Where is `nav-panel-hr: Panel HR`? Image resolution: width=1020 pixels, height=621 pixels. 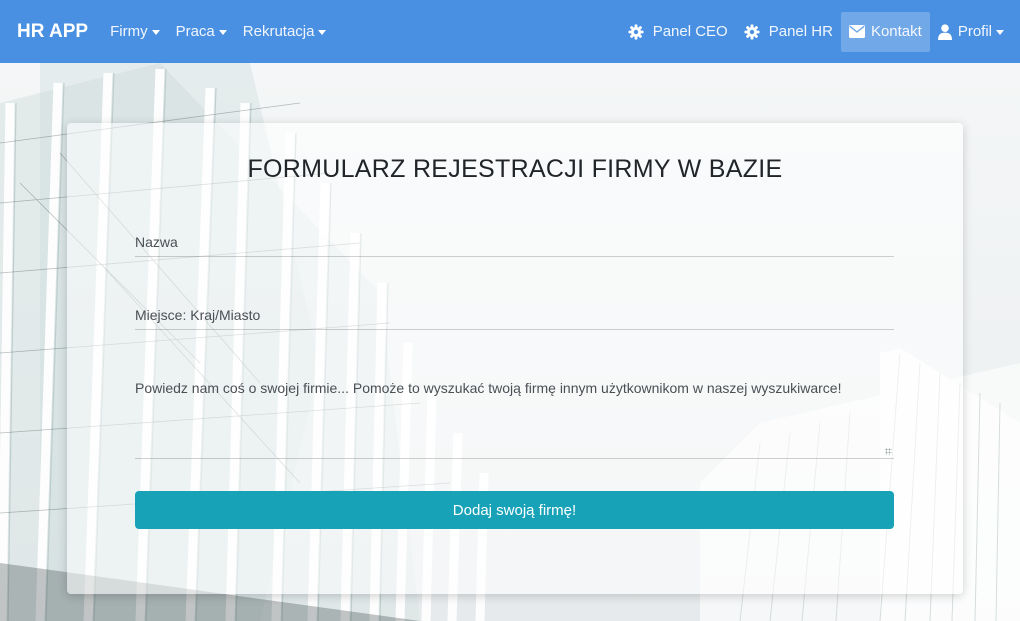 nav-panel-hr: Panel HR is located at coordinates (788, 32).